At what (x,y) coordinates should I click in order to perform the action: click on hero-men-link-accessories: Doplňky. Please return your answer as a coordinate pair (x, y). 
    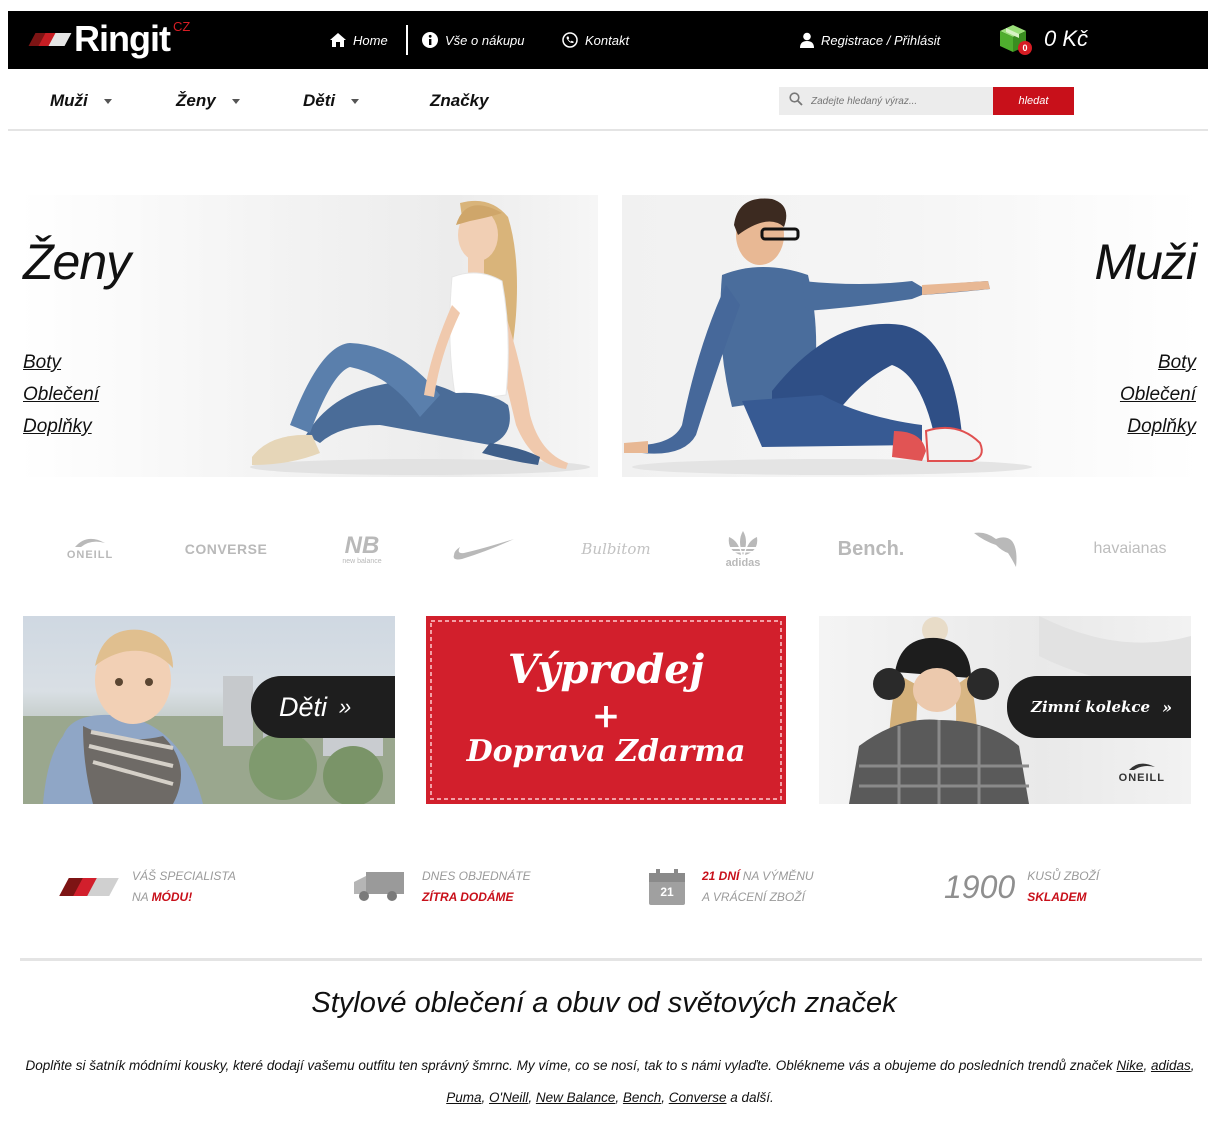
    Looking at the image, I should click on (1161, 427).